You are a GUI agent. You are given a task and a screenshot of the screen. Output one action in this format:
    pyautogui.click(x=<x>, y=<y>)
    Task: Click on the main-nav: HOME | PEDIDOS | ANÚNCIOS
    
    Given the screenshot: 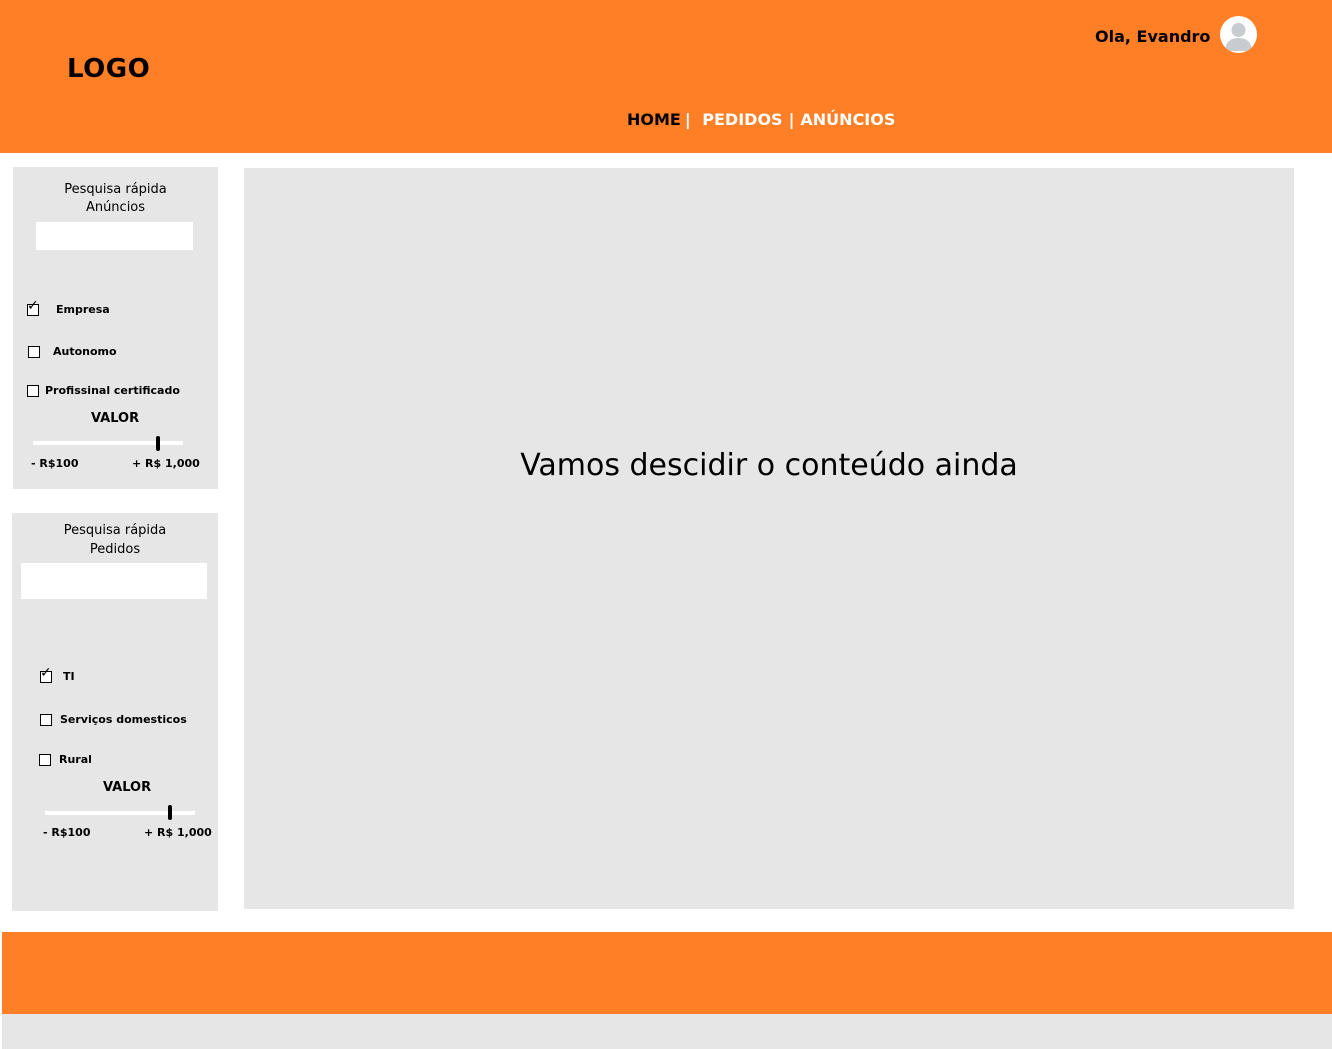 What is the action you would take?
    pyautogui.click(x=761, y=119)
    